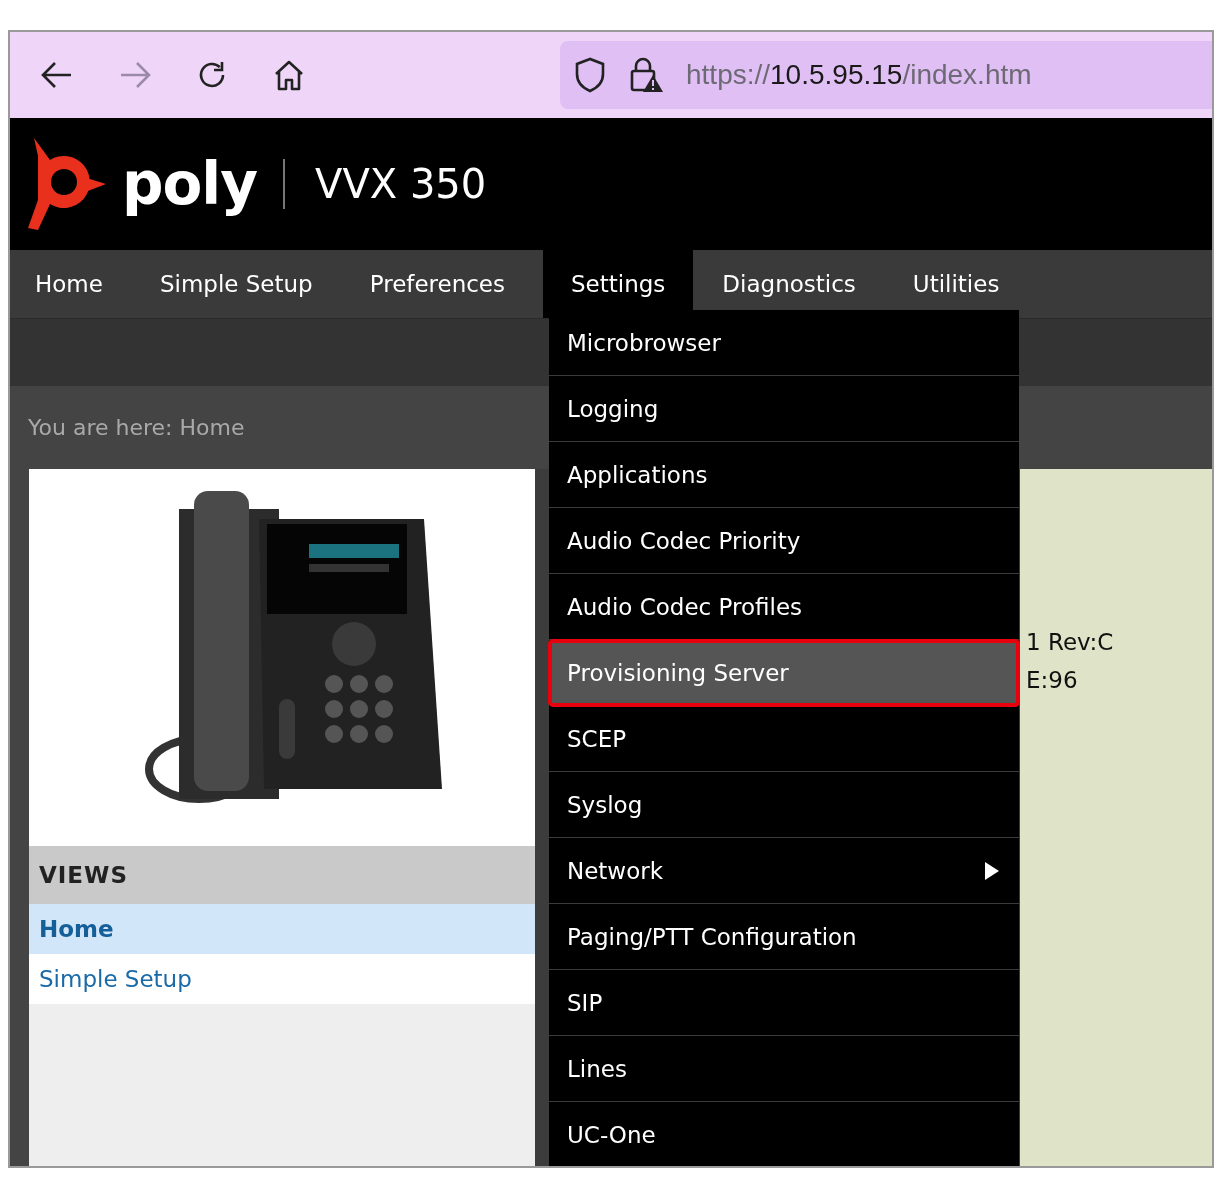 This screenshot has width=1227, height=1182. What do you see at coordinates (646, 75) in the screenshot?
I see `lock-warning-icon` at bounding box center [646, 75].